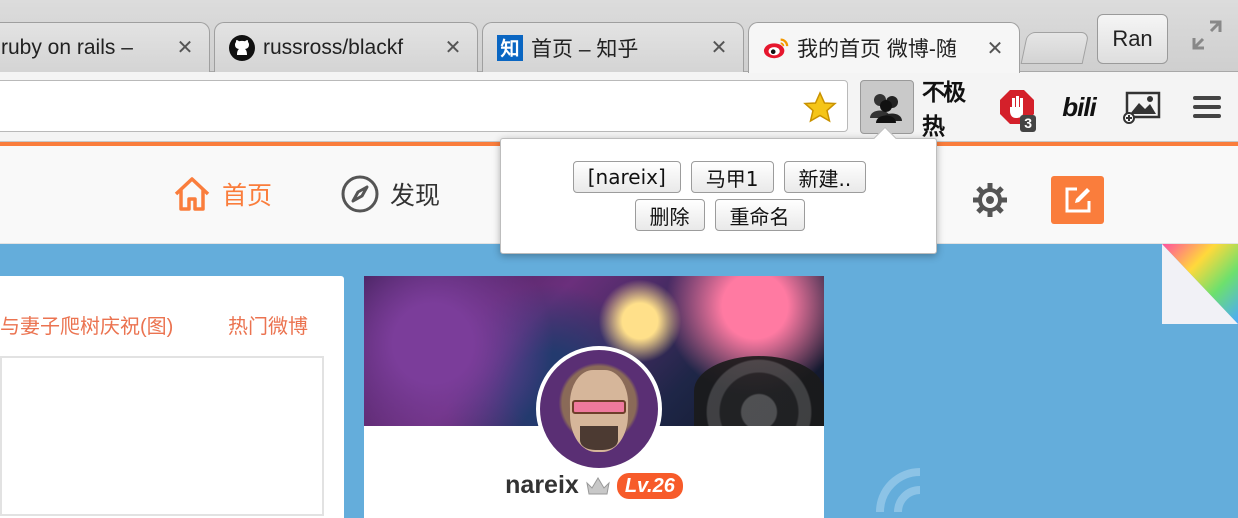  I want to click on hot-topic-link: 与妻子爬树庆祝(图), so click(86, 324).